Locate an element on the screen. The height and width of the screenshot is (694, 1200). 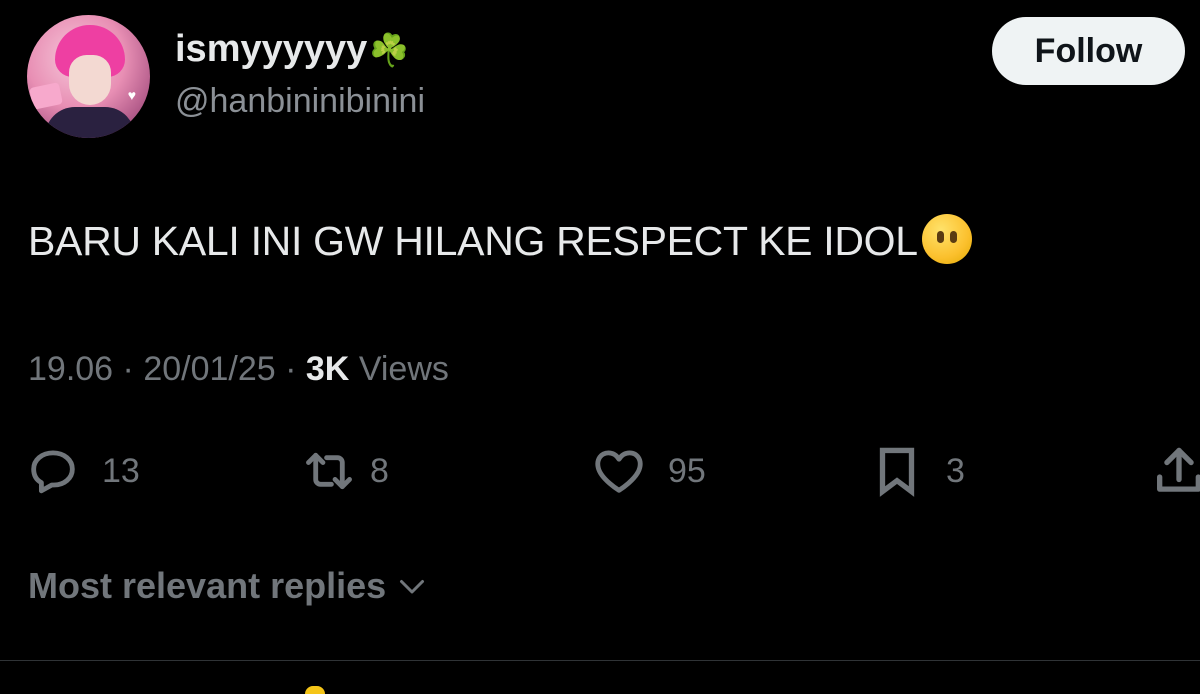
bookmark-button: 3 is located at coordinates (916, 471).